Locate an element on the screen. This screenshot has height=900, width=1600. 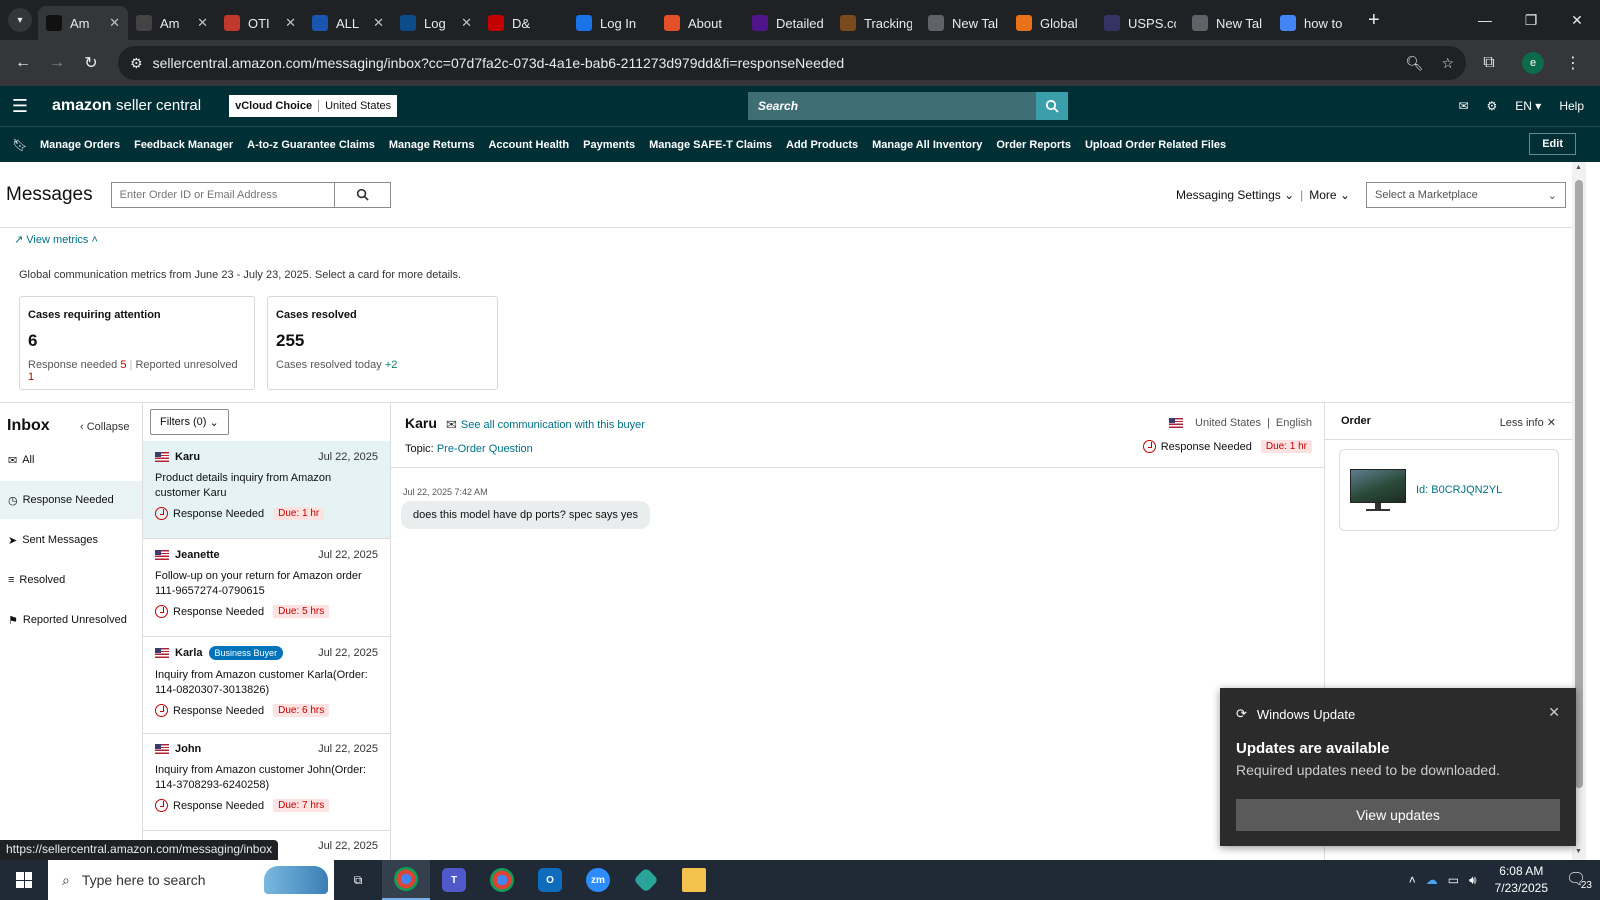
mail-icon: ✉ is located at coordinates (1463, 106).